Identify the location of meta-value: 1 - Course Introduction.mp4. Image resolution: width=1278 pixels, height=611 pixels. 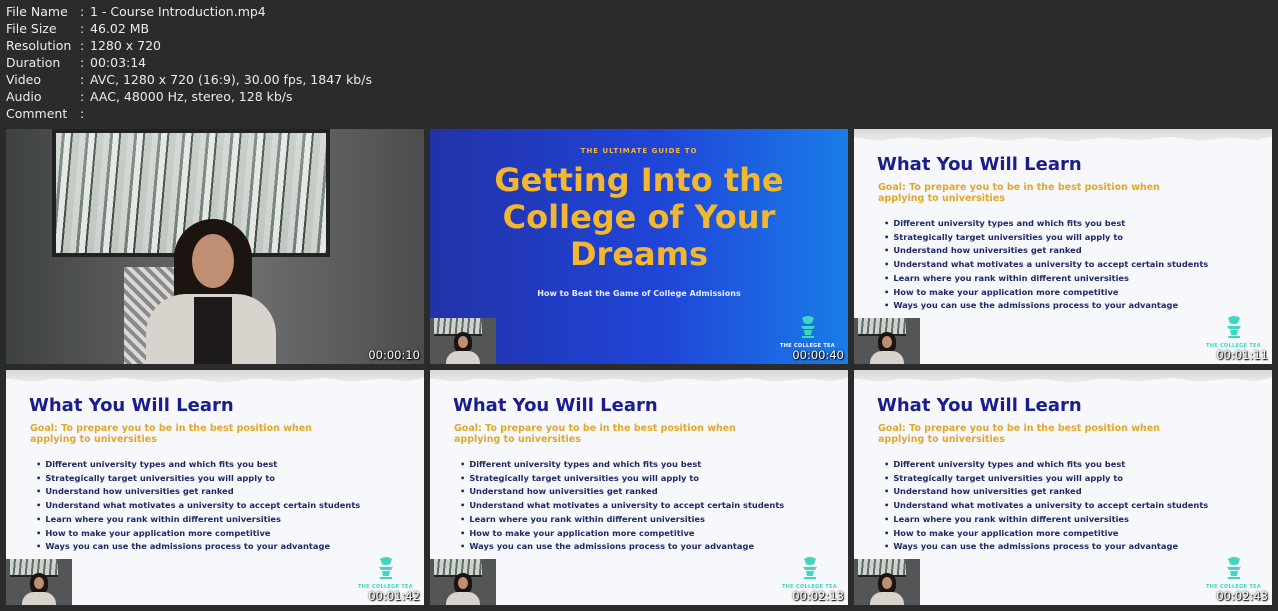
(178, 11).